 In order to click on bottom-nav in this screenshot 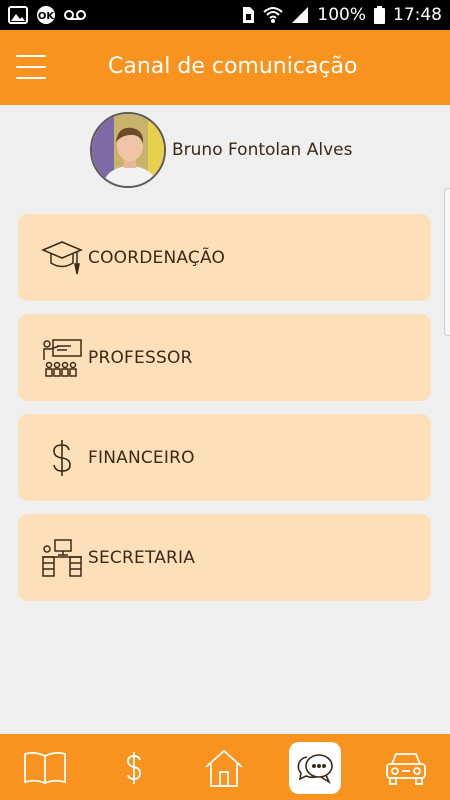, I will do `click(225, 767)`.